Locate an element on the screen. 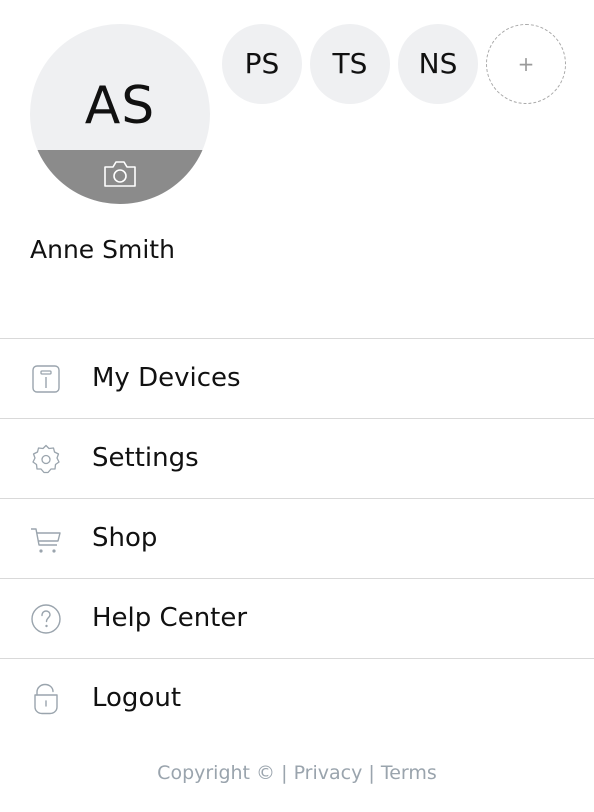  camera-icon is located at coordinates (120, 174).